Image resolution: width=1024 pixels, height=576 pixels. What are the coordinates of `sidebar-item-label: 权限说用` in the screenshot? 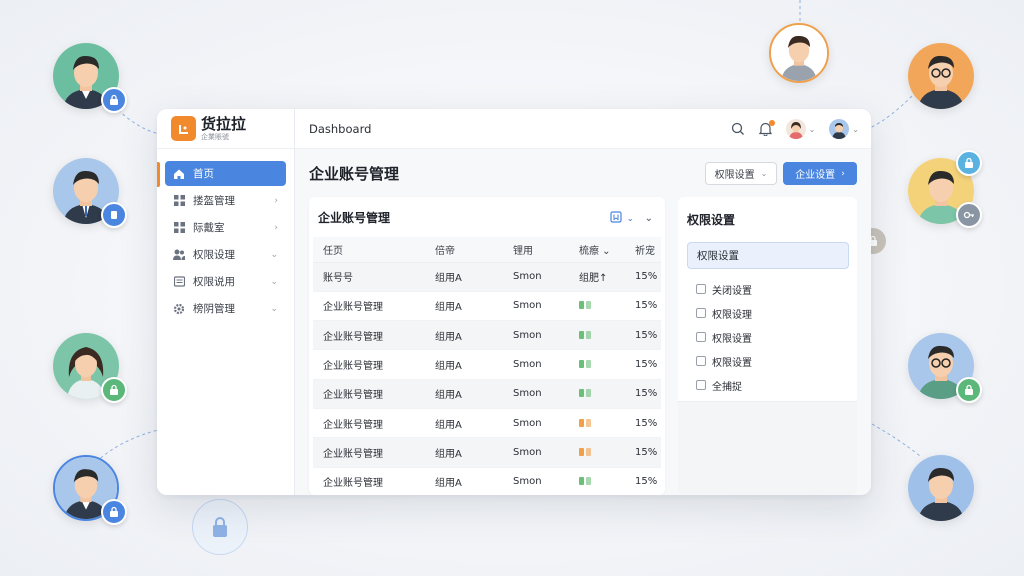 It's located at (214, 282).